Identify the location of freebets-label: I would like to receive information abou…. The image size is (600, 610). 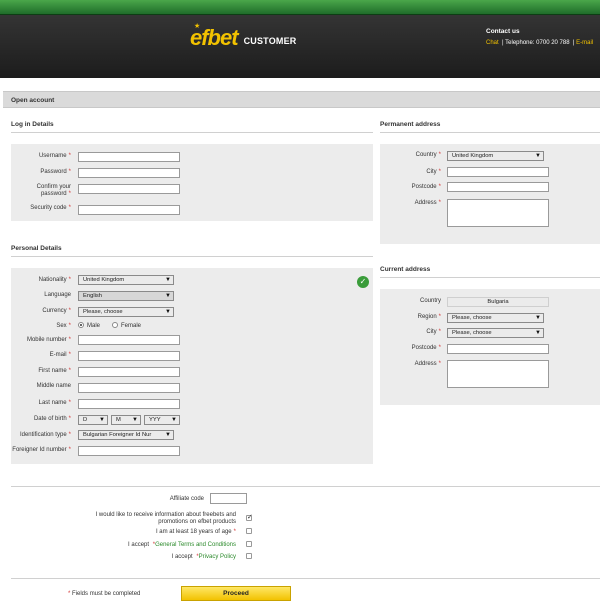
(165, 518).